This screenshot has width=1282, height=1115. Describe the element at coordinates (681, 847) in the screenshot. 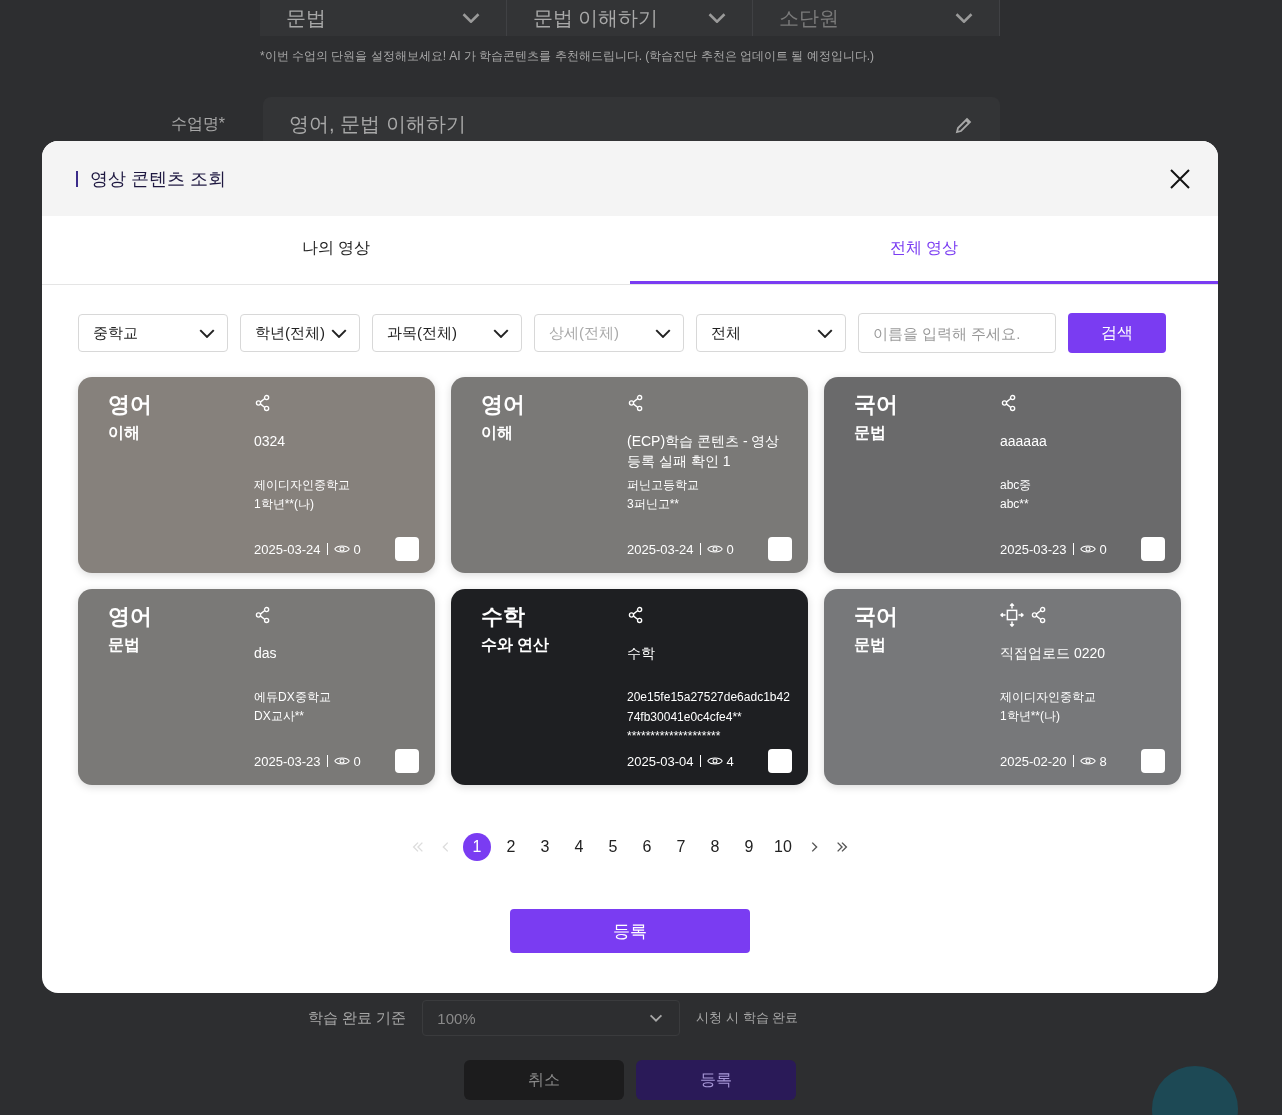

I see `page-button: 7` at that location.